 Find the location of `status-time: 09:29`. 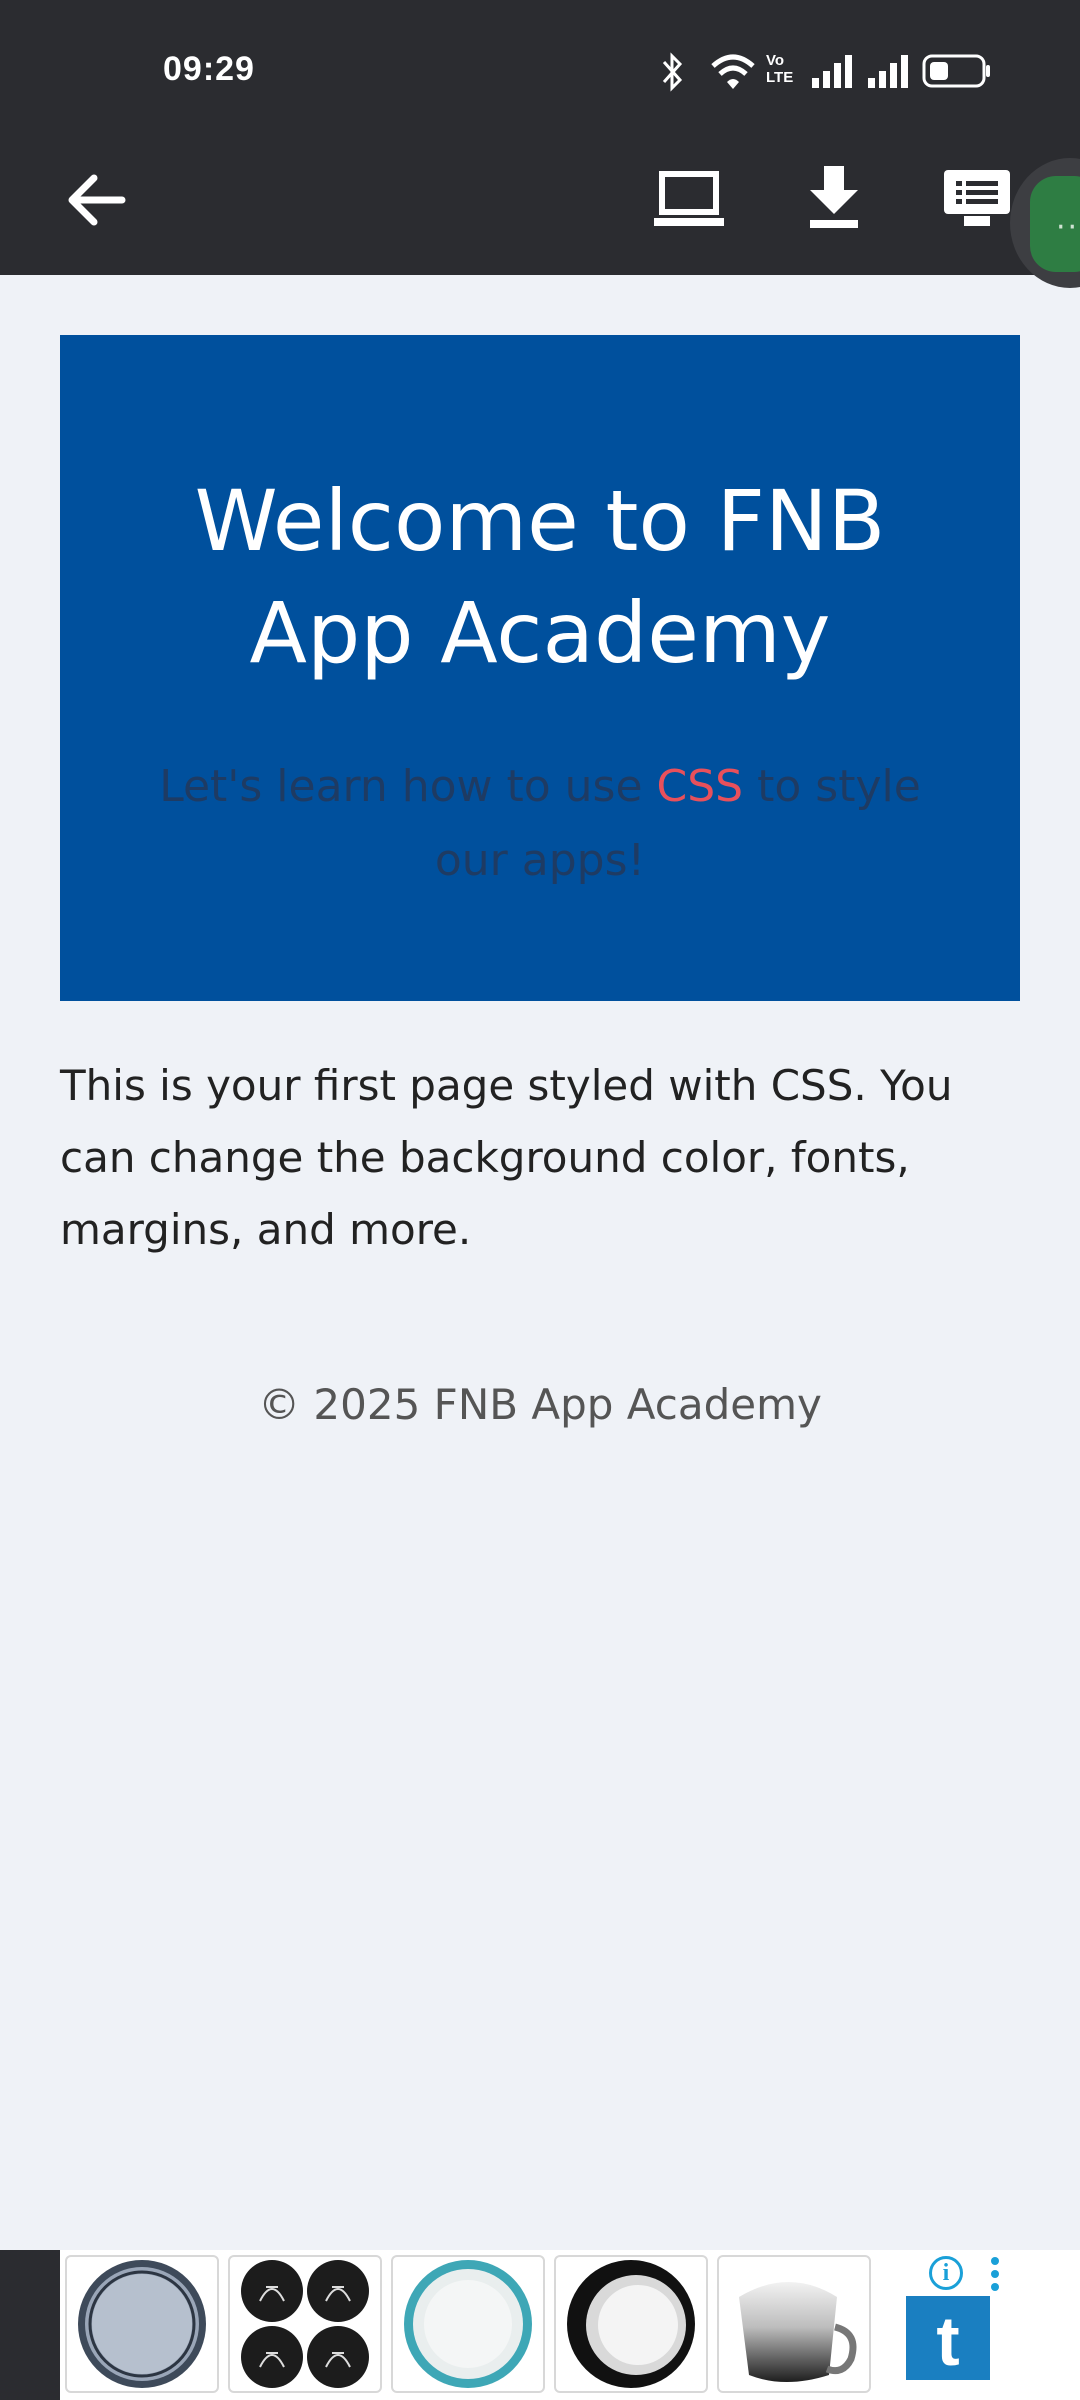

status-time: 09:29 is located at coordinates (209, 69).